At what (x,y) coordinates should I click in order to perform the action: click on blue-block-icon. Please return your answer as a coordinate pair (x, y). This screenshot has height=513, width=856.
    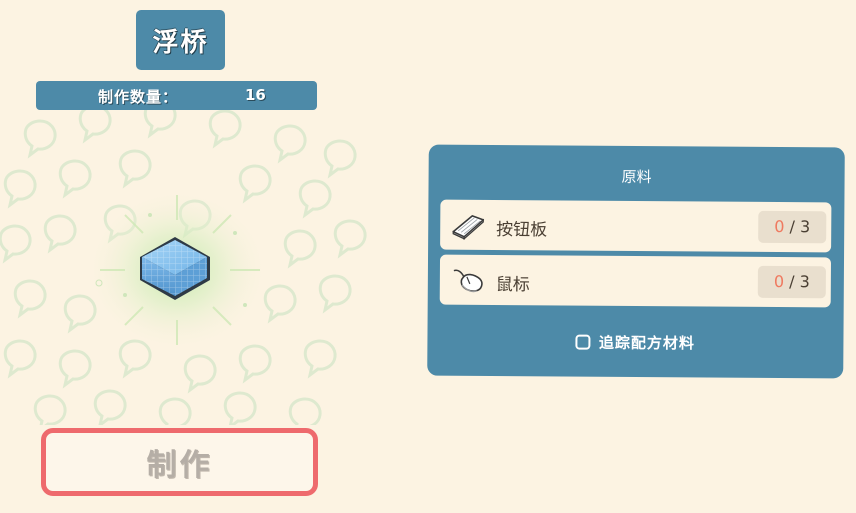
    Looking at the image, I should click on (177, 270).